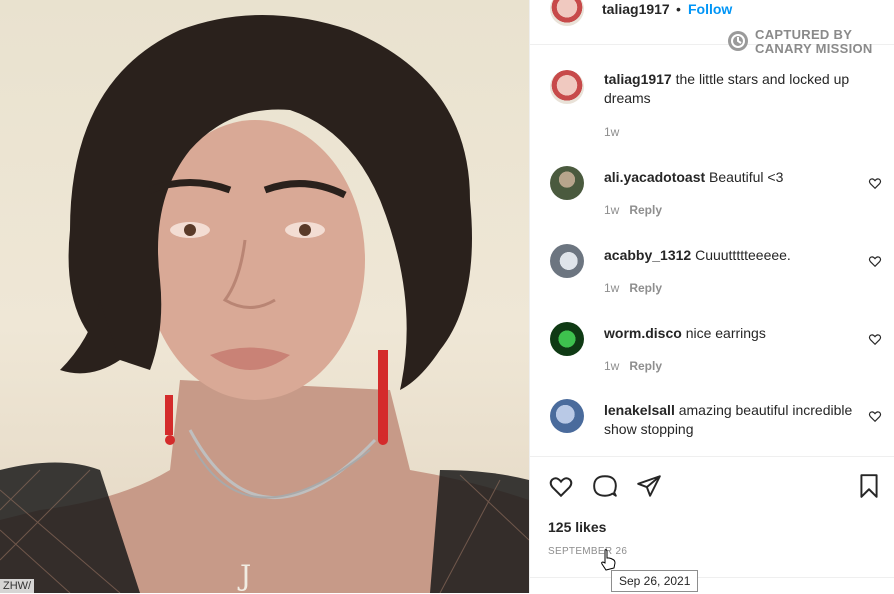 This screenshot has width=894, height=594. Describe the element at coordinates (638, 79) in the screenshot. I see `caption-username: taliag1917` at that location.